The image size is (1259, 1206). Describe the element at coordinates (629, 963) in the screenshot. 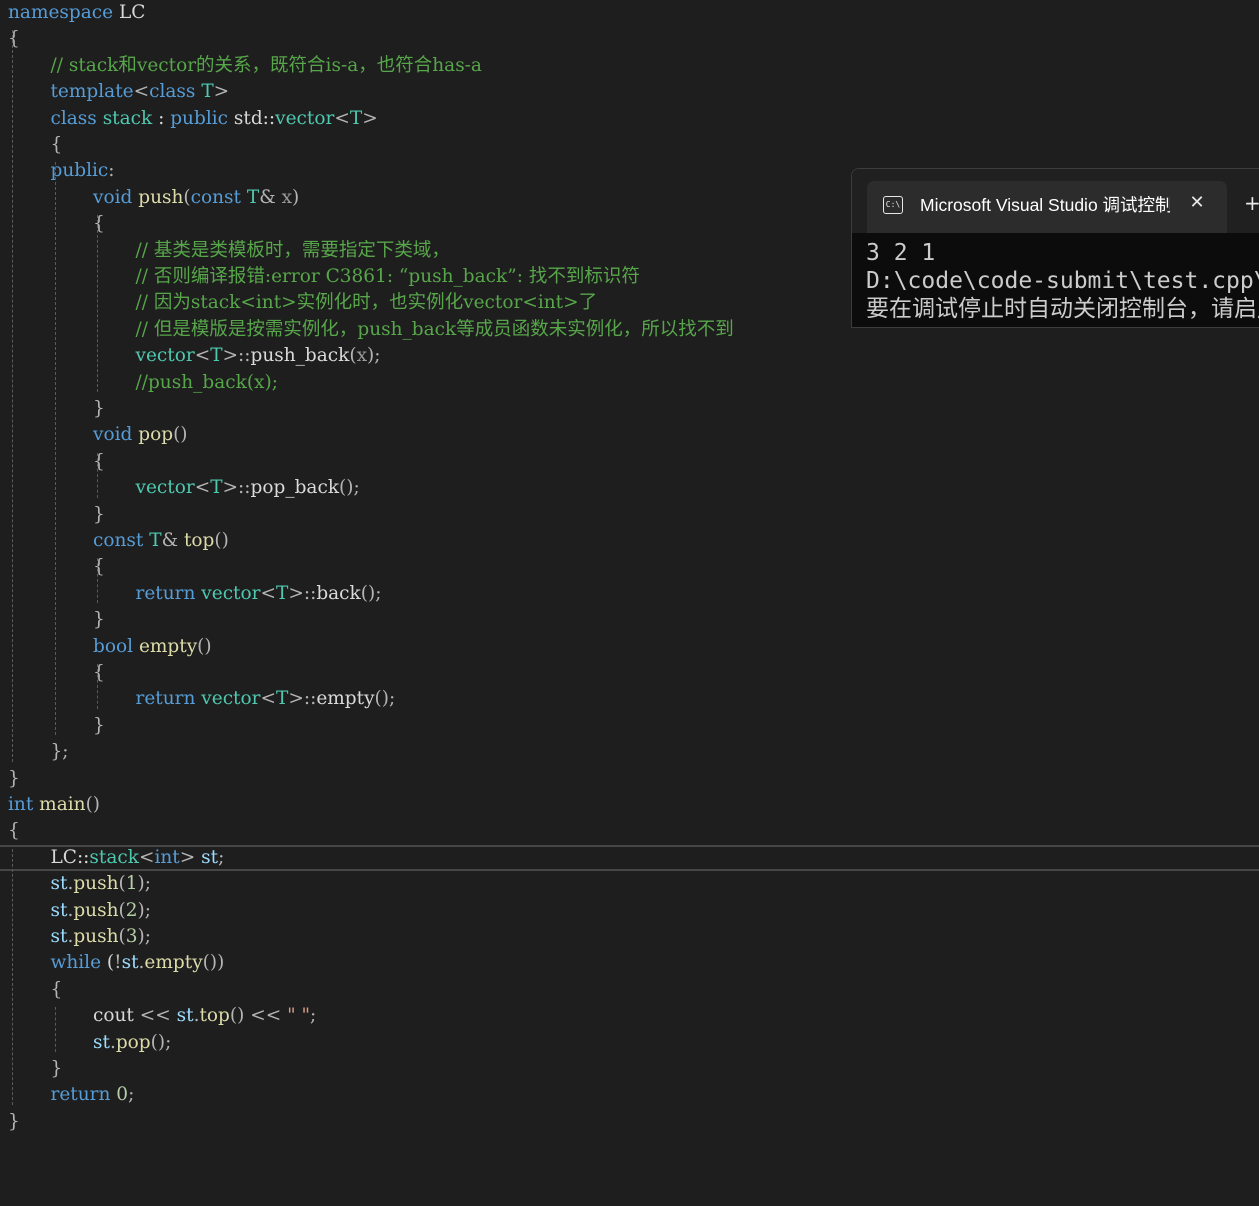

I see `code-line: while (!st.empty())` at that location.